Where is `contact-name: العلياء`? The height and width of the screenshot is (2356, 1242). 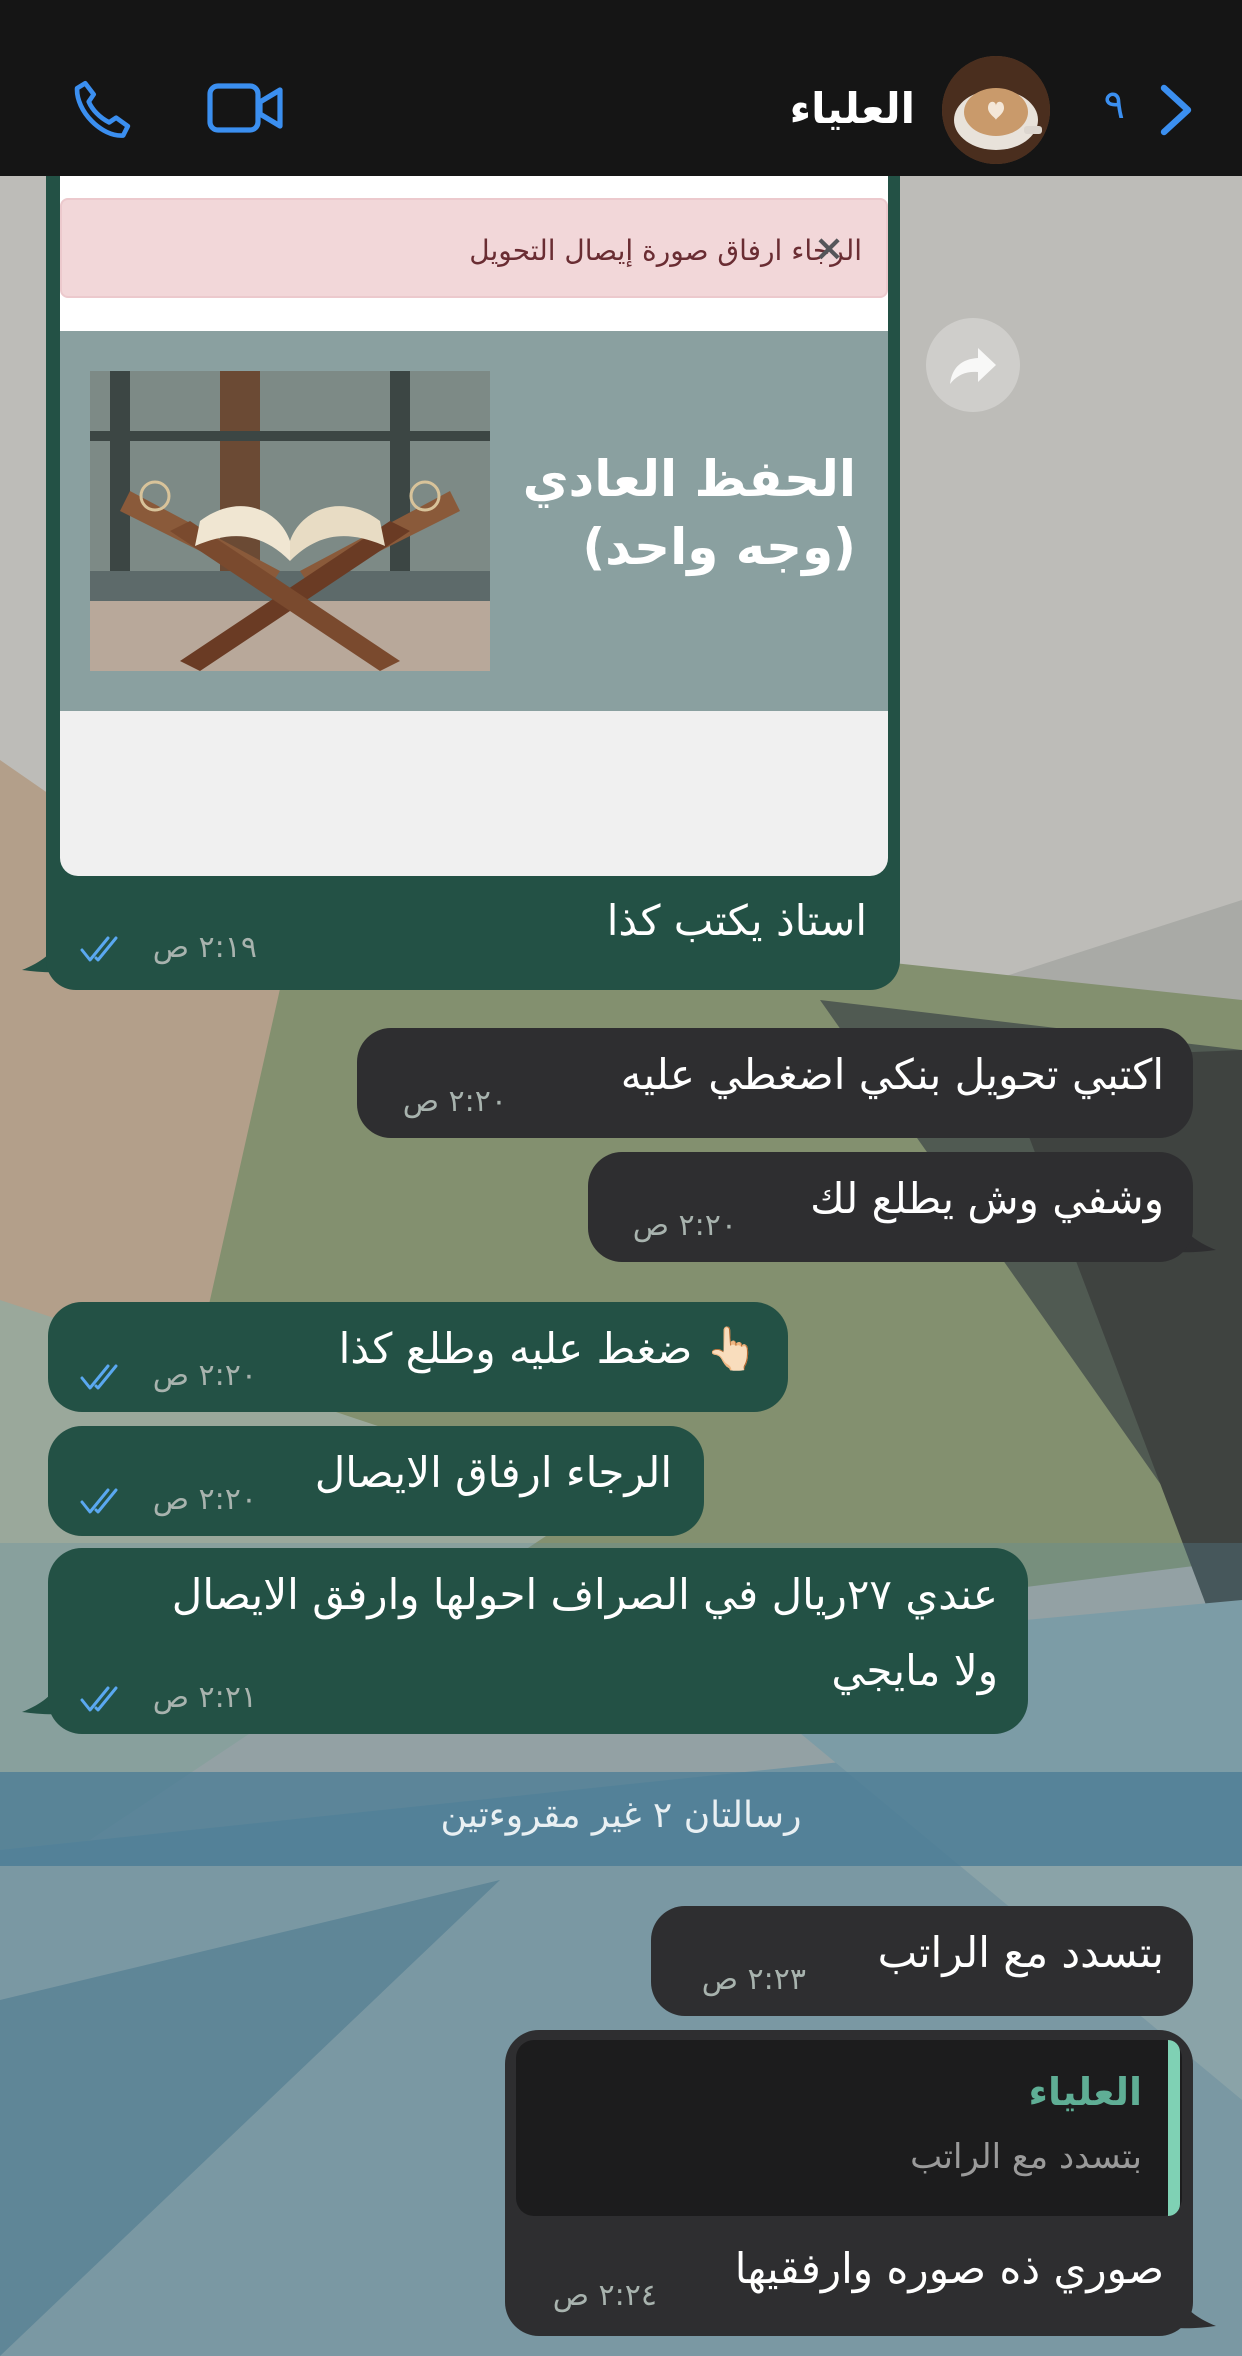 contact-name: العلياء is located at coordinates (852, 108).